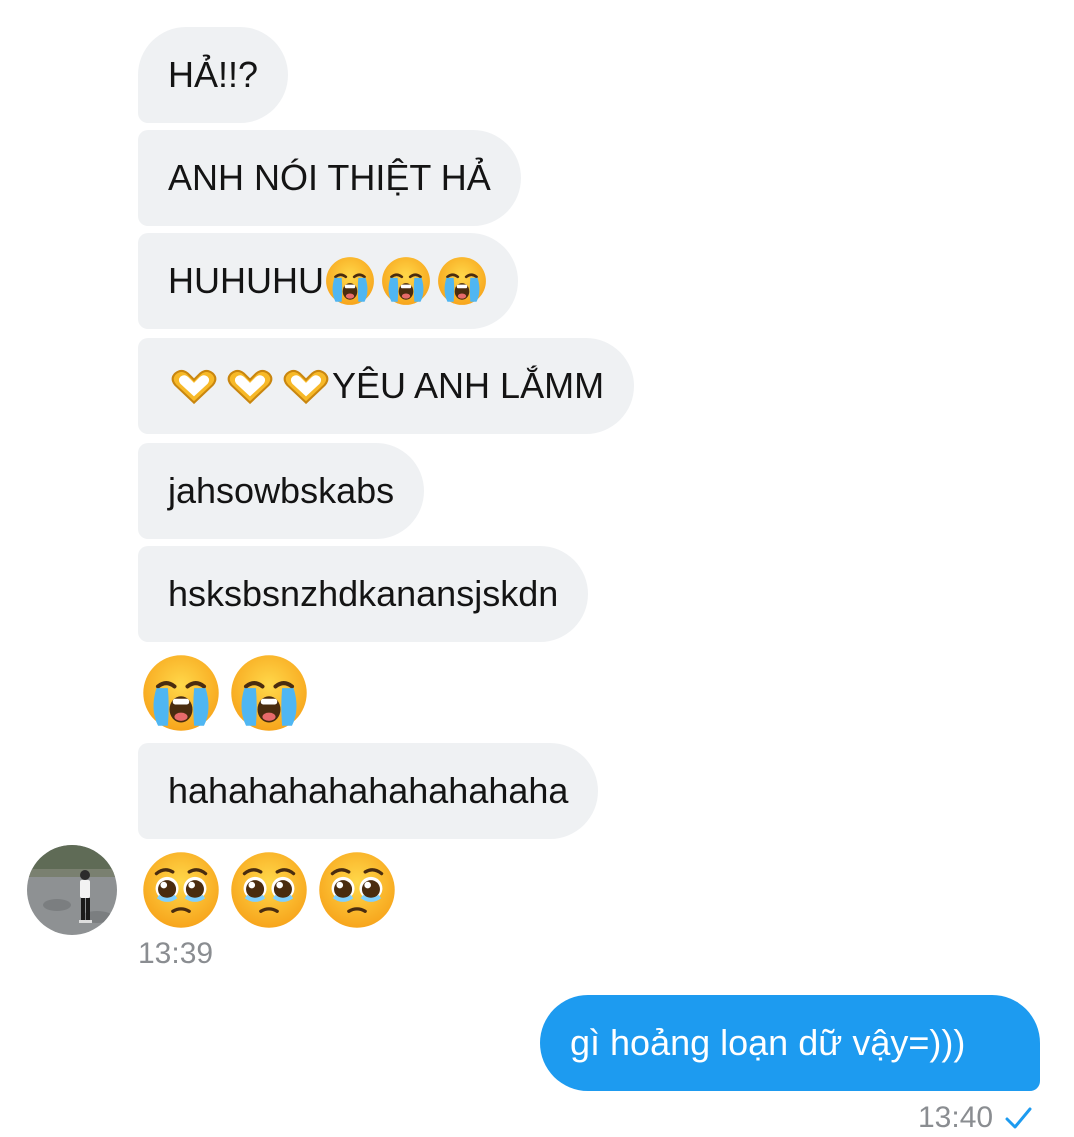  I want to click on message-bubble: HUHUHU, so click(328, 281).